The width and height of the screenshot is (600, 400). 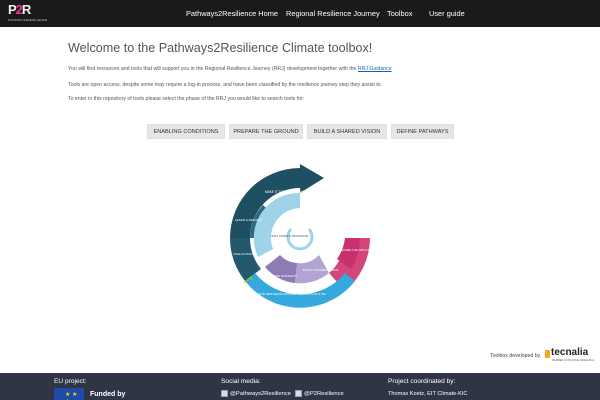 What do you see at coordinates (321, 270) in the screenshot?
I see `label-build-vision: BUILD A SHARED VISION` at bounding box center [321, 270].